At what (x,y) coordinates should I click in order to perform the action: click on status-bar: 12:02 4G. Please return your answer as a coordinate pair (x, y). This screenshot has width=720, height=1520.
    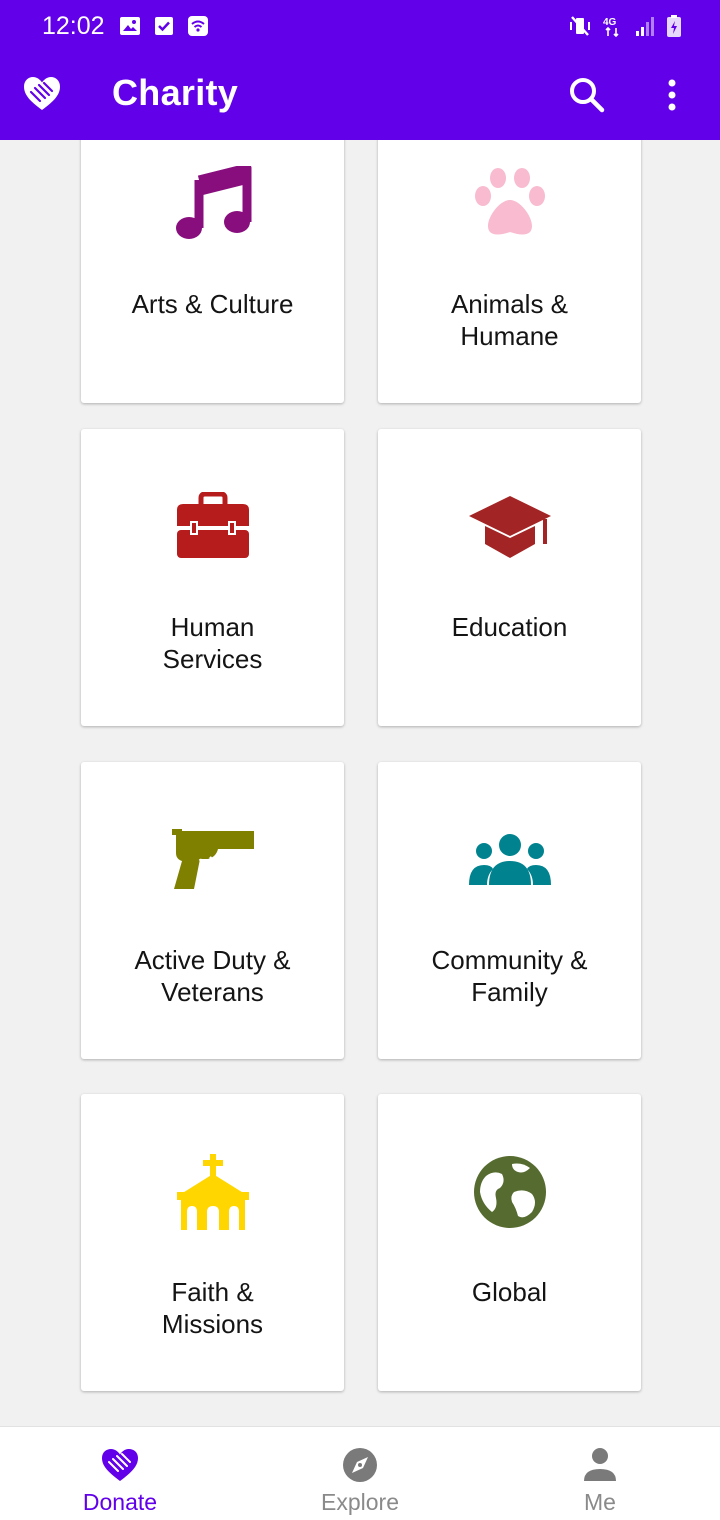
    Looking at the image, I should click on (360, 28).